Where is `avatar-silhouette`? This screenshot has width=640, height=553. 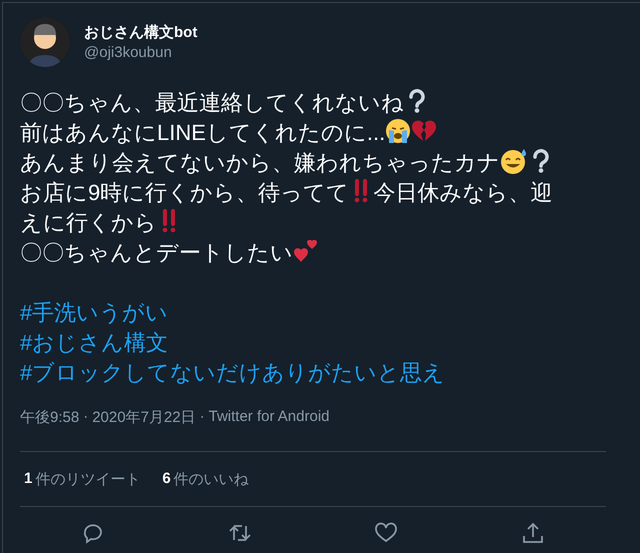
avatar-silhouette is located at coordinates (45, 42).